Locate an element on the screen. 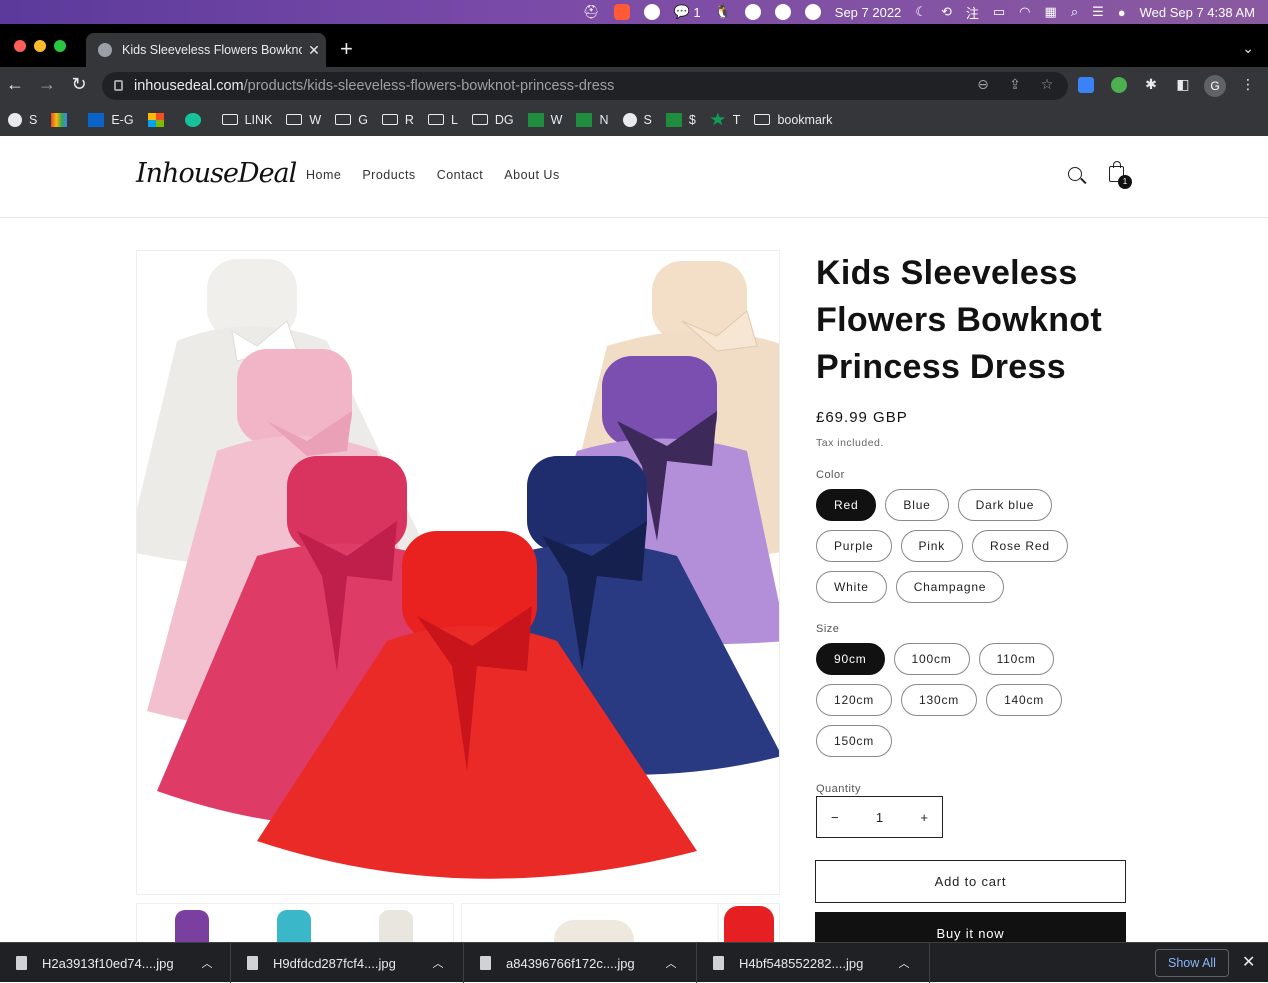 This screenshot has height=983, width=1268. download-item: H9dfdcd287fcf4....jpg ︿ is located at coordinates (347, 963).